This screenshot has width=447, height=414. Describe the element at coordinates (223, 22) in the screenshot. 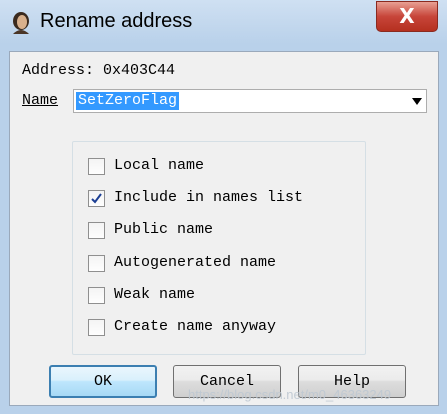

I see `title-bar: Rename address X` at that location.